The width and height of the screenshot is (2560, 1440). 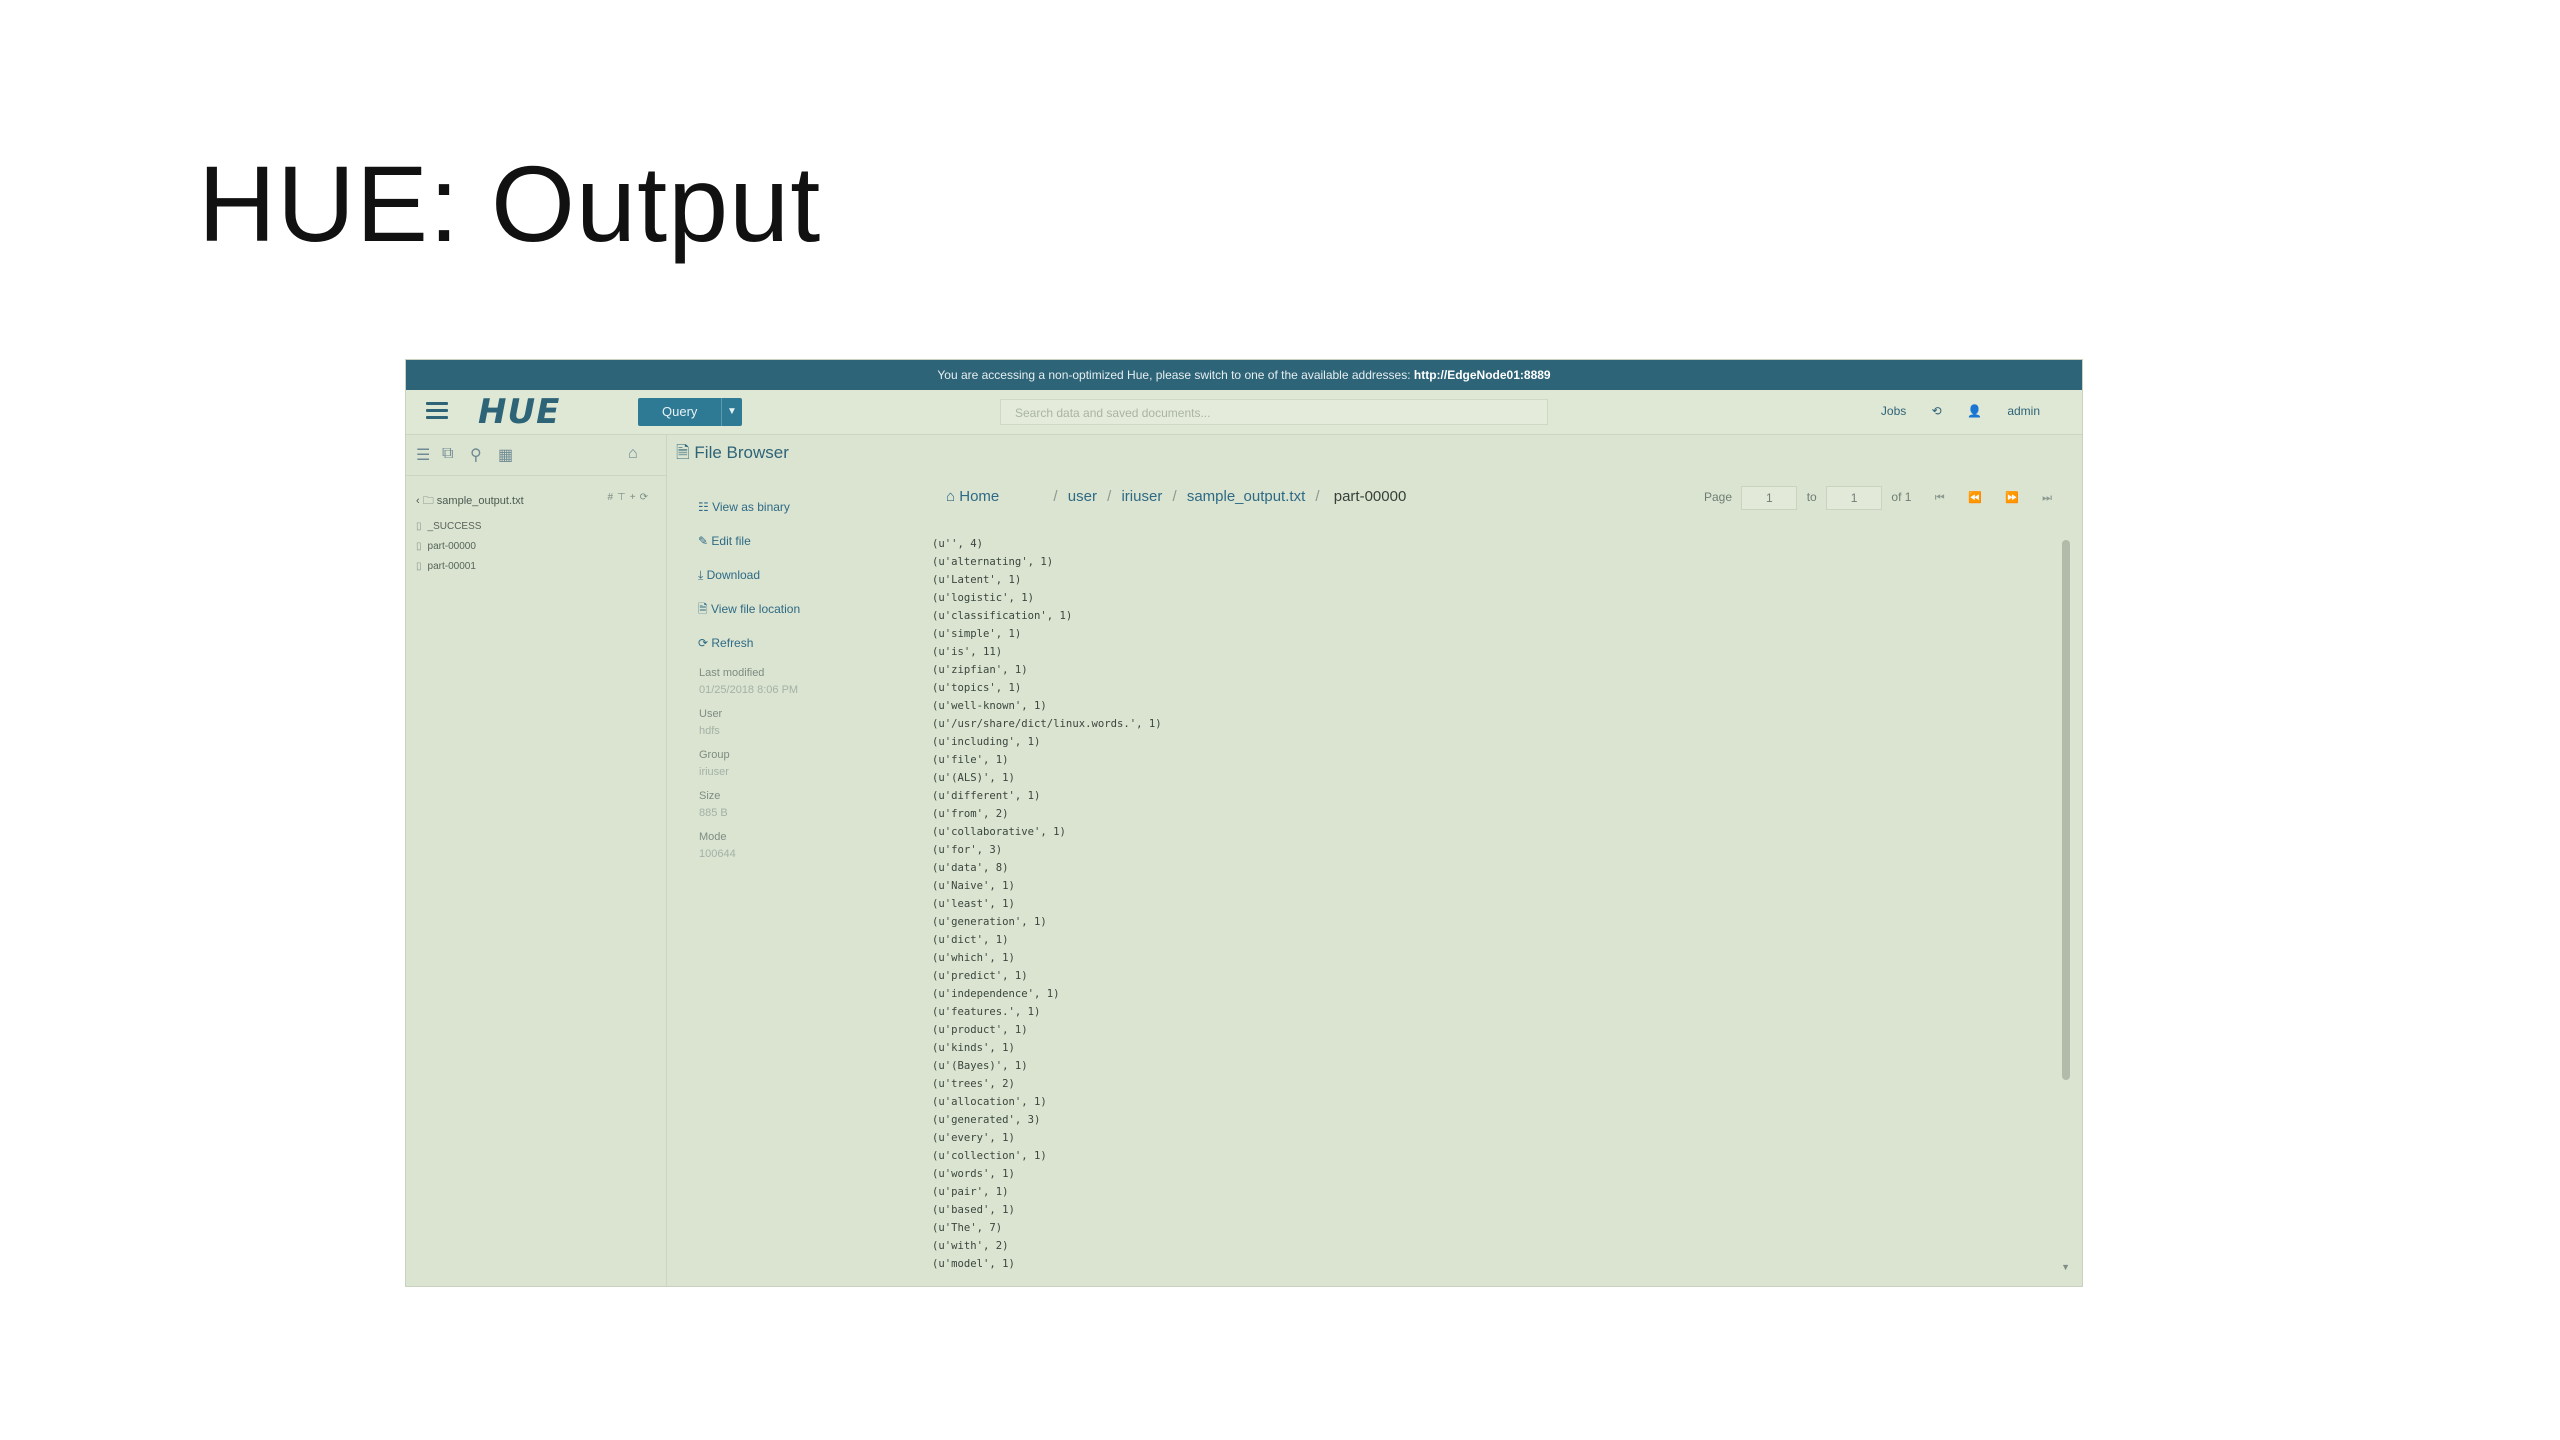 What do you see at coordinates (973, 1084) in the screenshot?
I see `content-line: (u'trees', 2)` at bounding box center [973, 1084].